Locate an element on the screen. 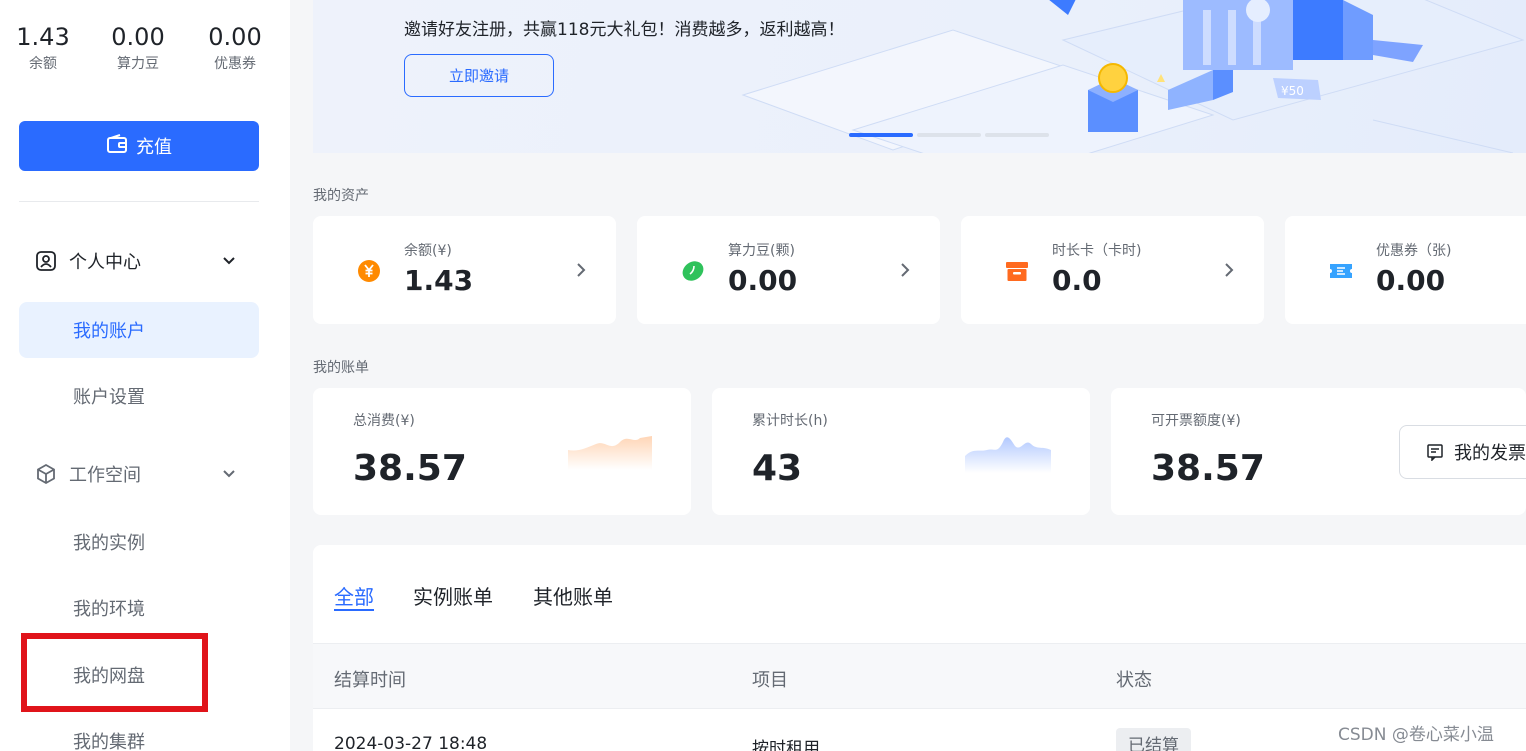  sidebar-item-label: 我的集群 is located at coordinates (109, 741).